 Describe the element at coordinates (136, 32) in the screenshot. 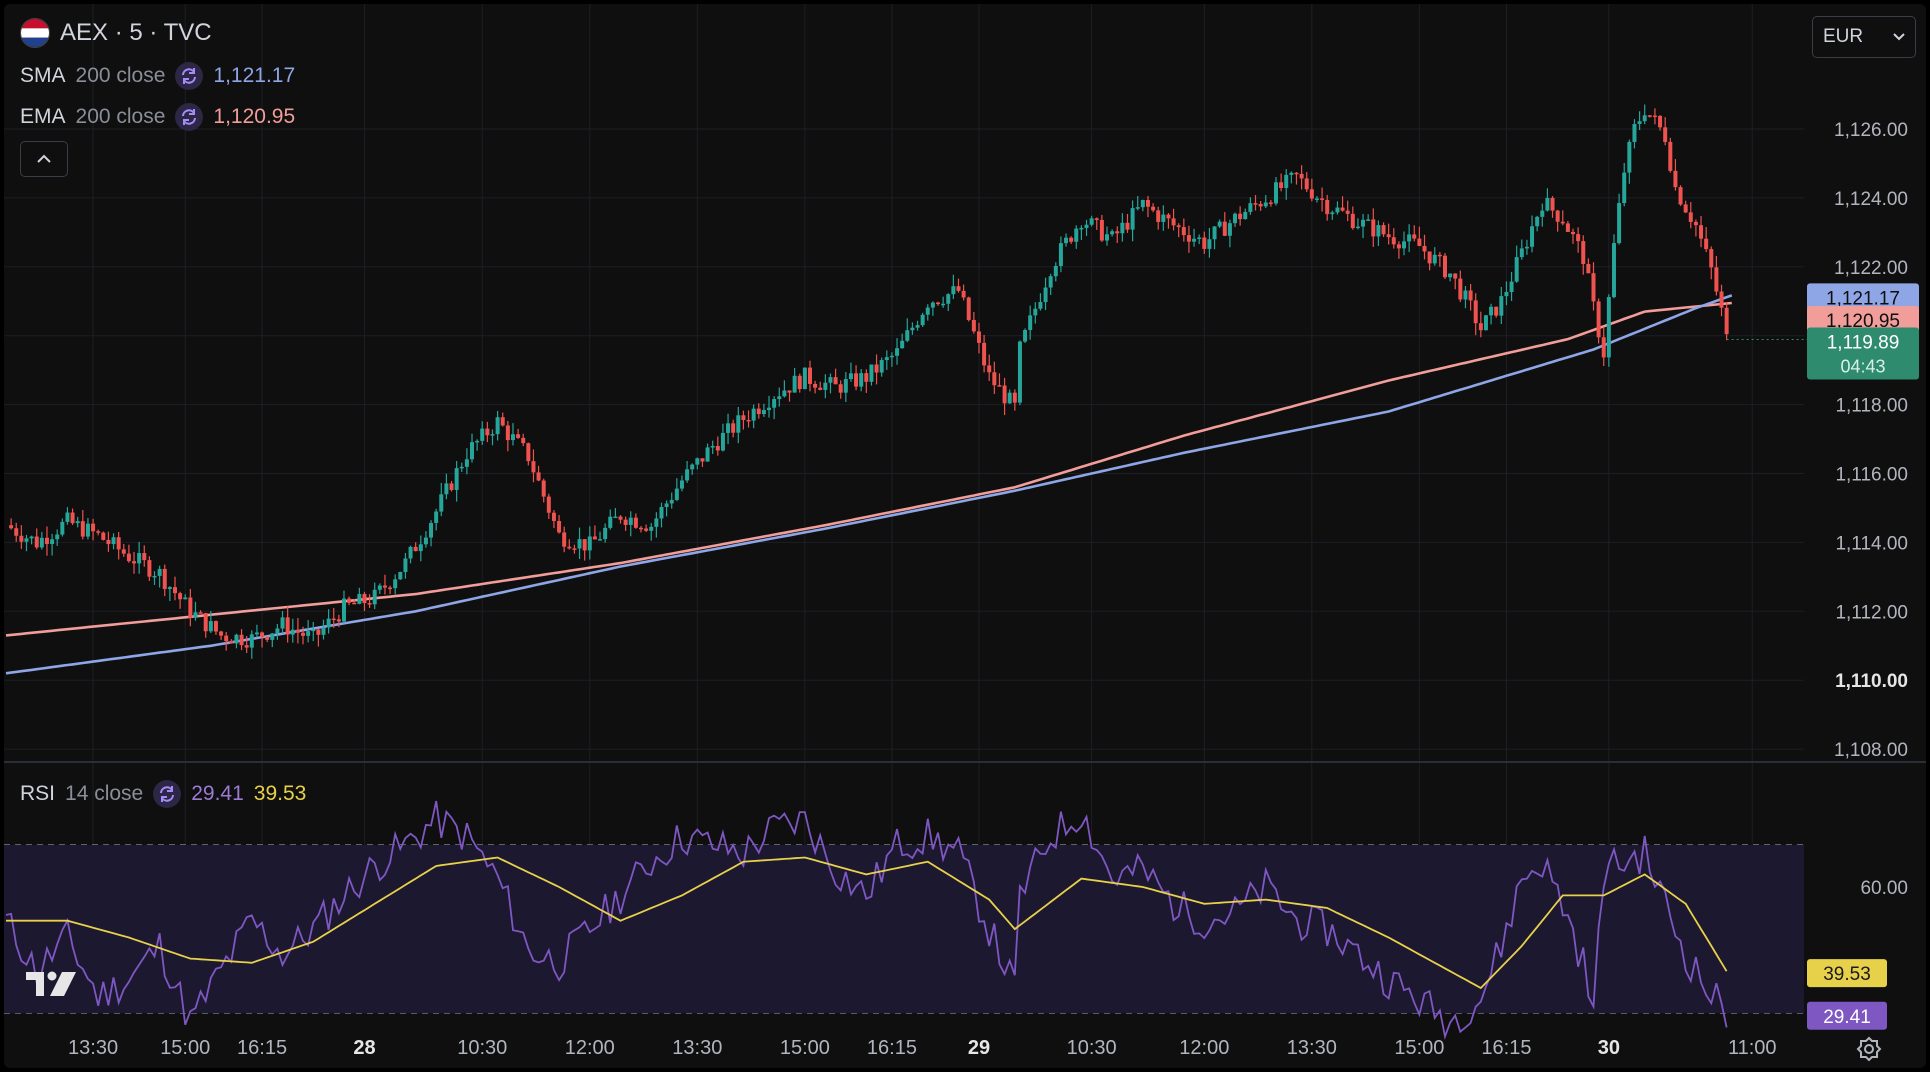

I see `symbol-line: AEX · 5 · TVC` at that location.